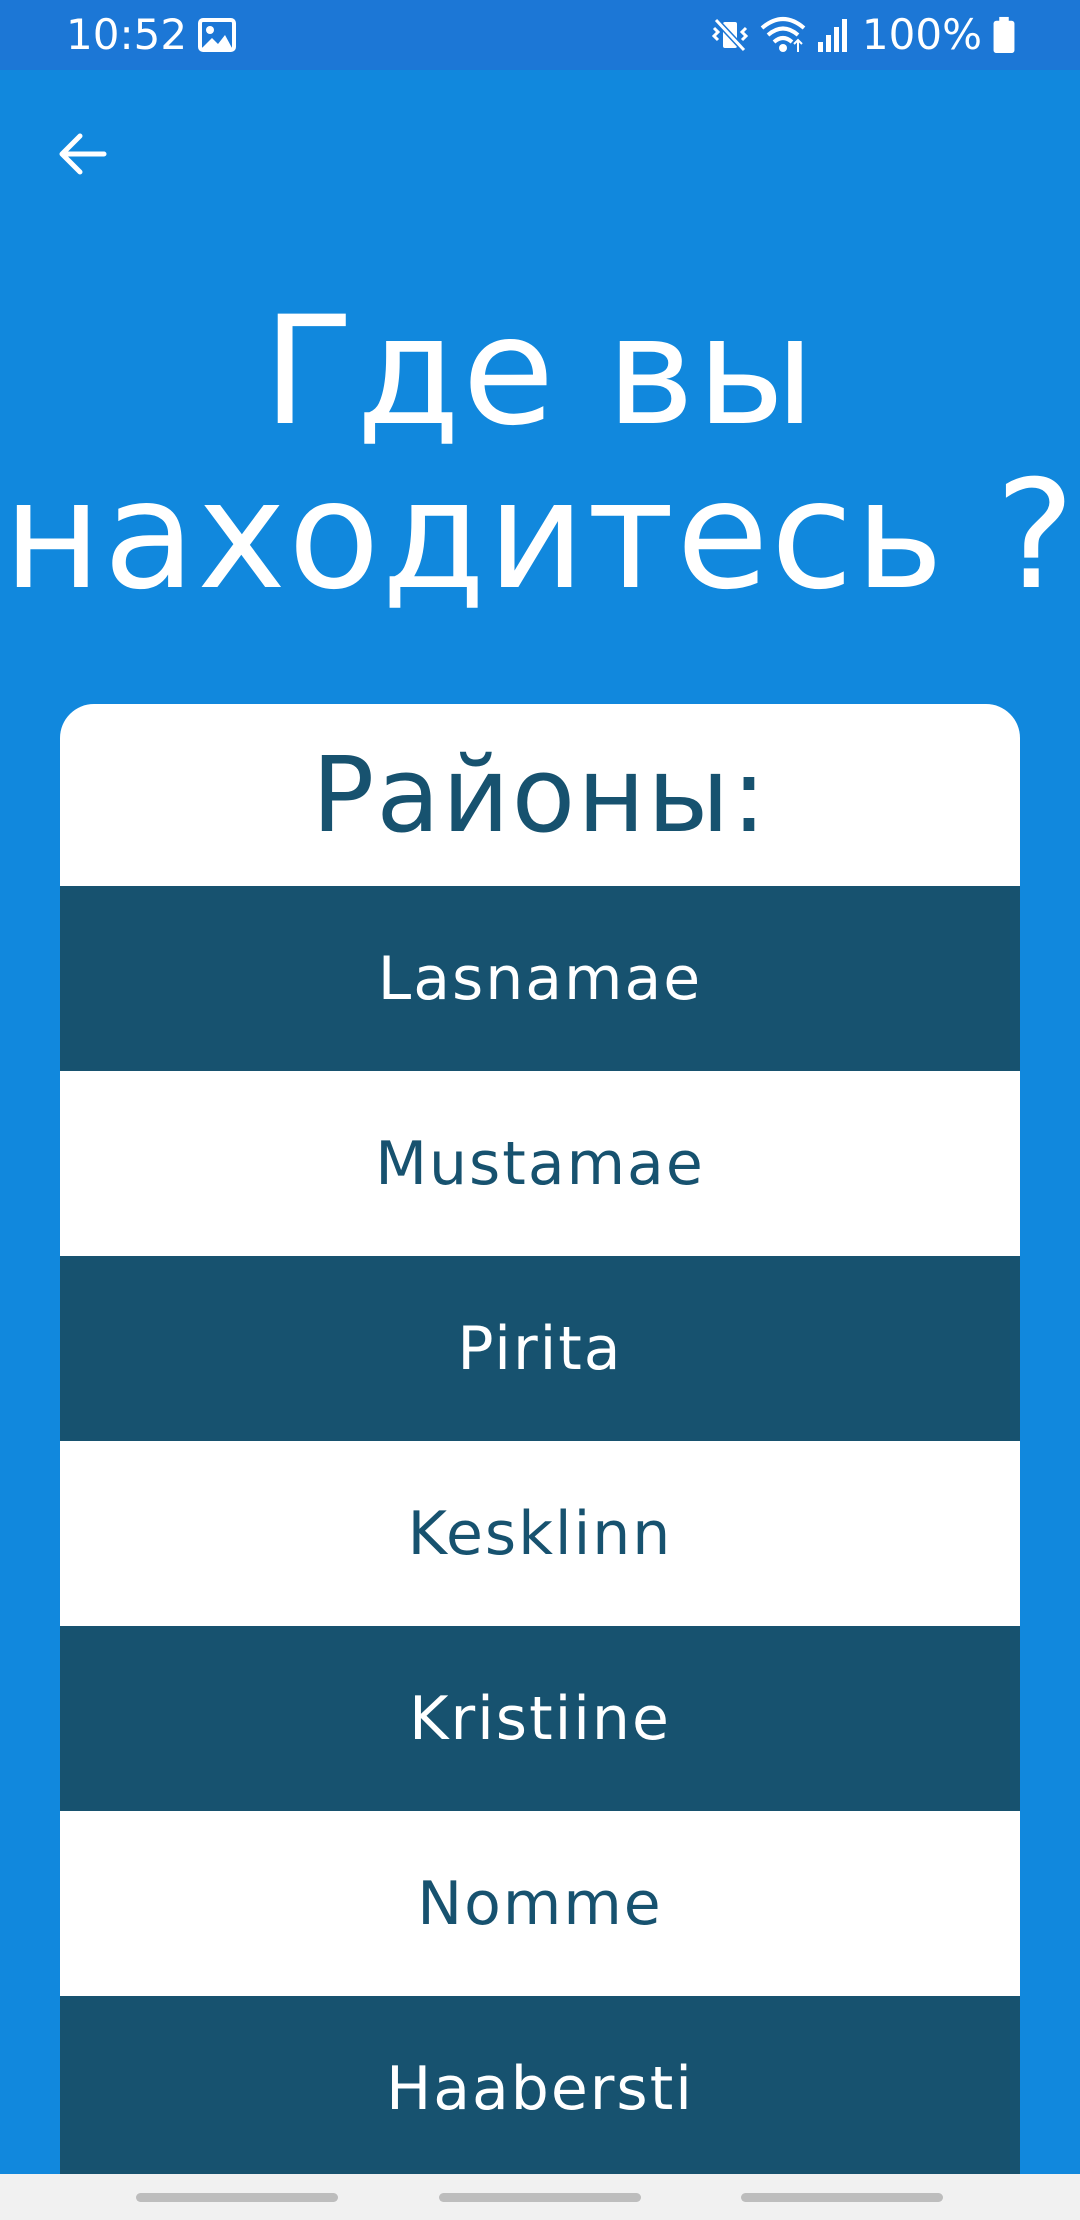  What do you see at coordinates (1004, 35) in the screenshot?
I see `battery-icon` at bounding box center [1004, 35].